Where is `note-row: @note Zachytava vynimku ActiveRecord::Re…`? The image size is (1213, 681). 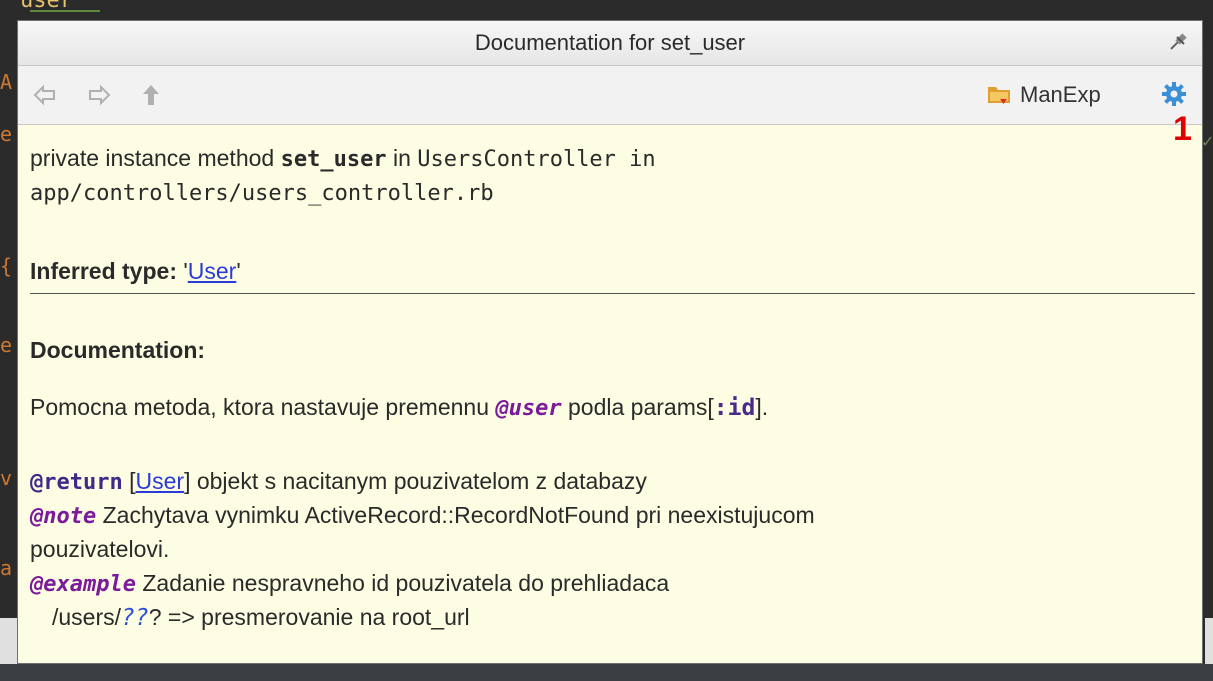 note-row: @note Zachytava vynimku ActiveRecord::Re… is located at coordinates (422, 515).